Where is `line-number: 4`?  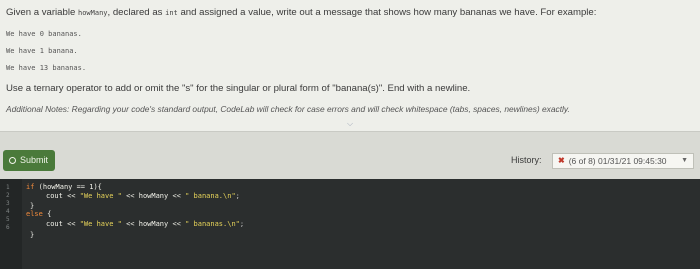
line-number: 4 is located at coordinates (8, 211).